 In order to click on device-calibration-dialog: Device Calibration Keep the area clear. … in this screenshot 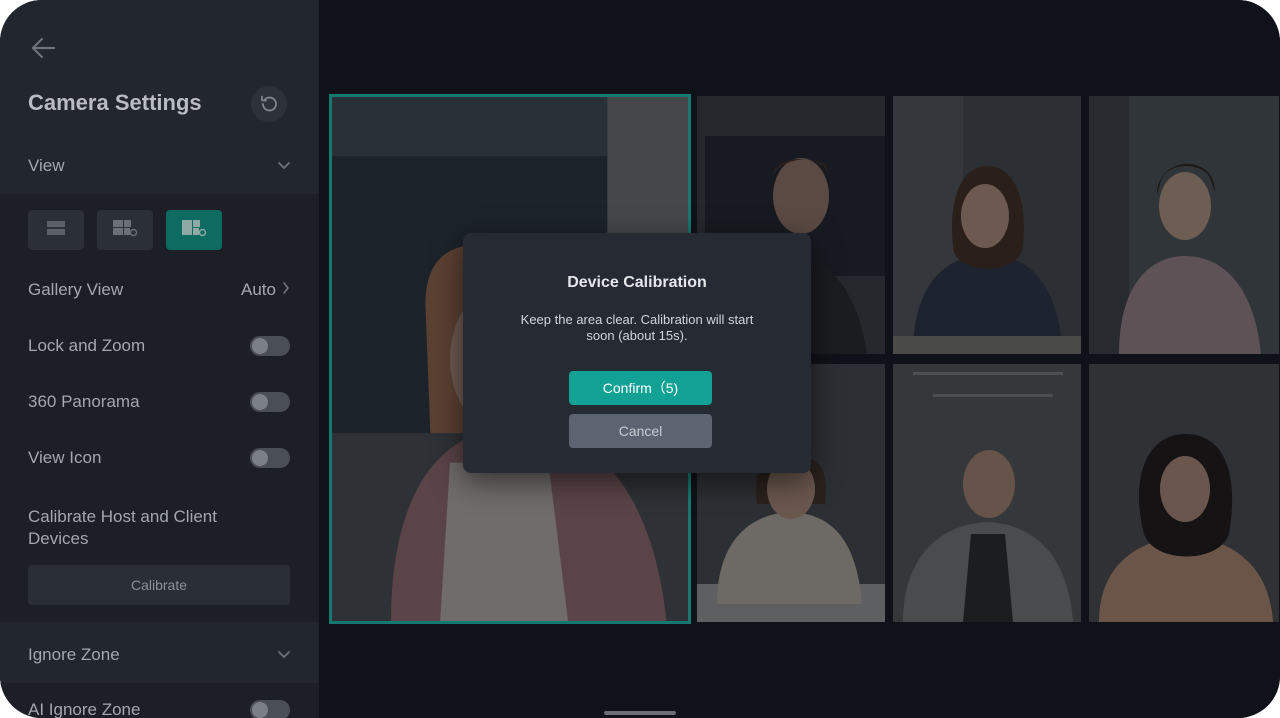, I will do `click(637, 353)`.